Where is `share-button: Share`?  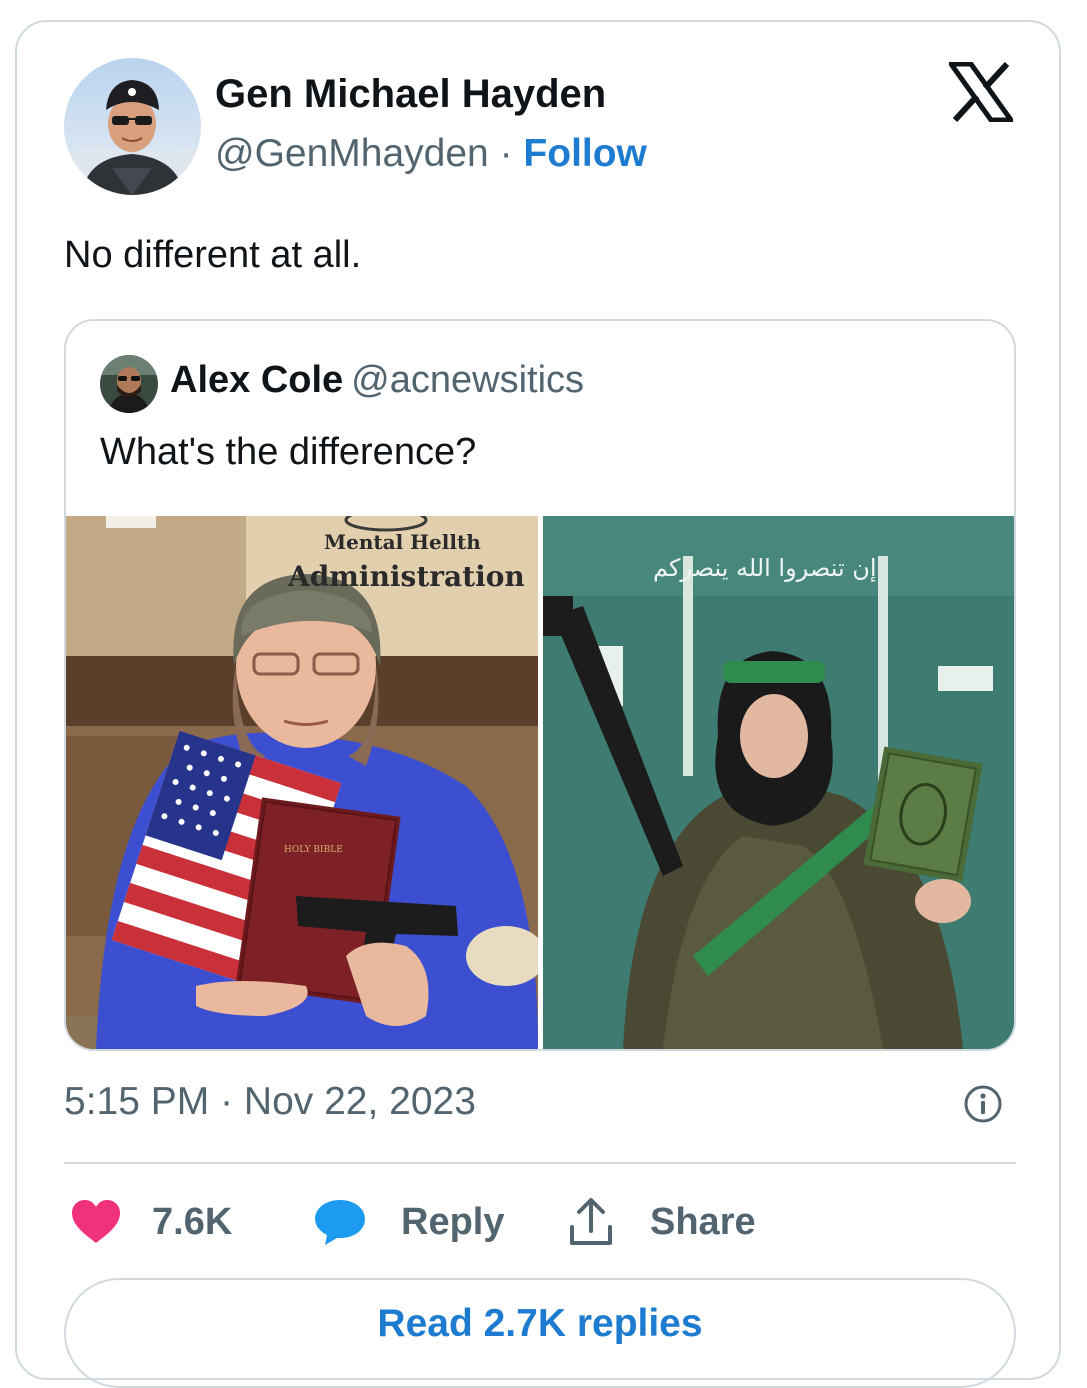 share-button: Share is located at coordinates (662, 1222).